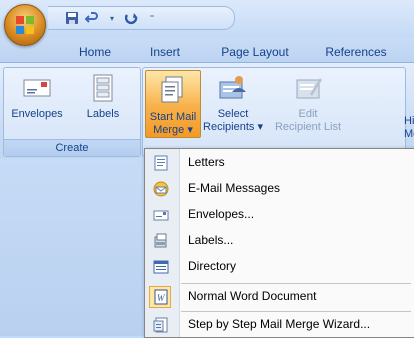 The image size is (414, 338). Describe the element at coordinates (308, 114) in the screenshot. I see `edit-recipient-list-label-1: Edit` at that location.